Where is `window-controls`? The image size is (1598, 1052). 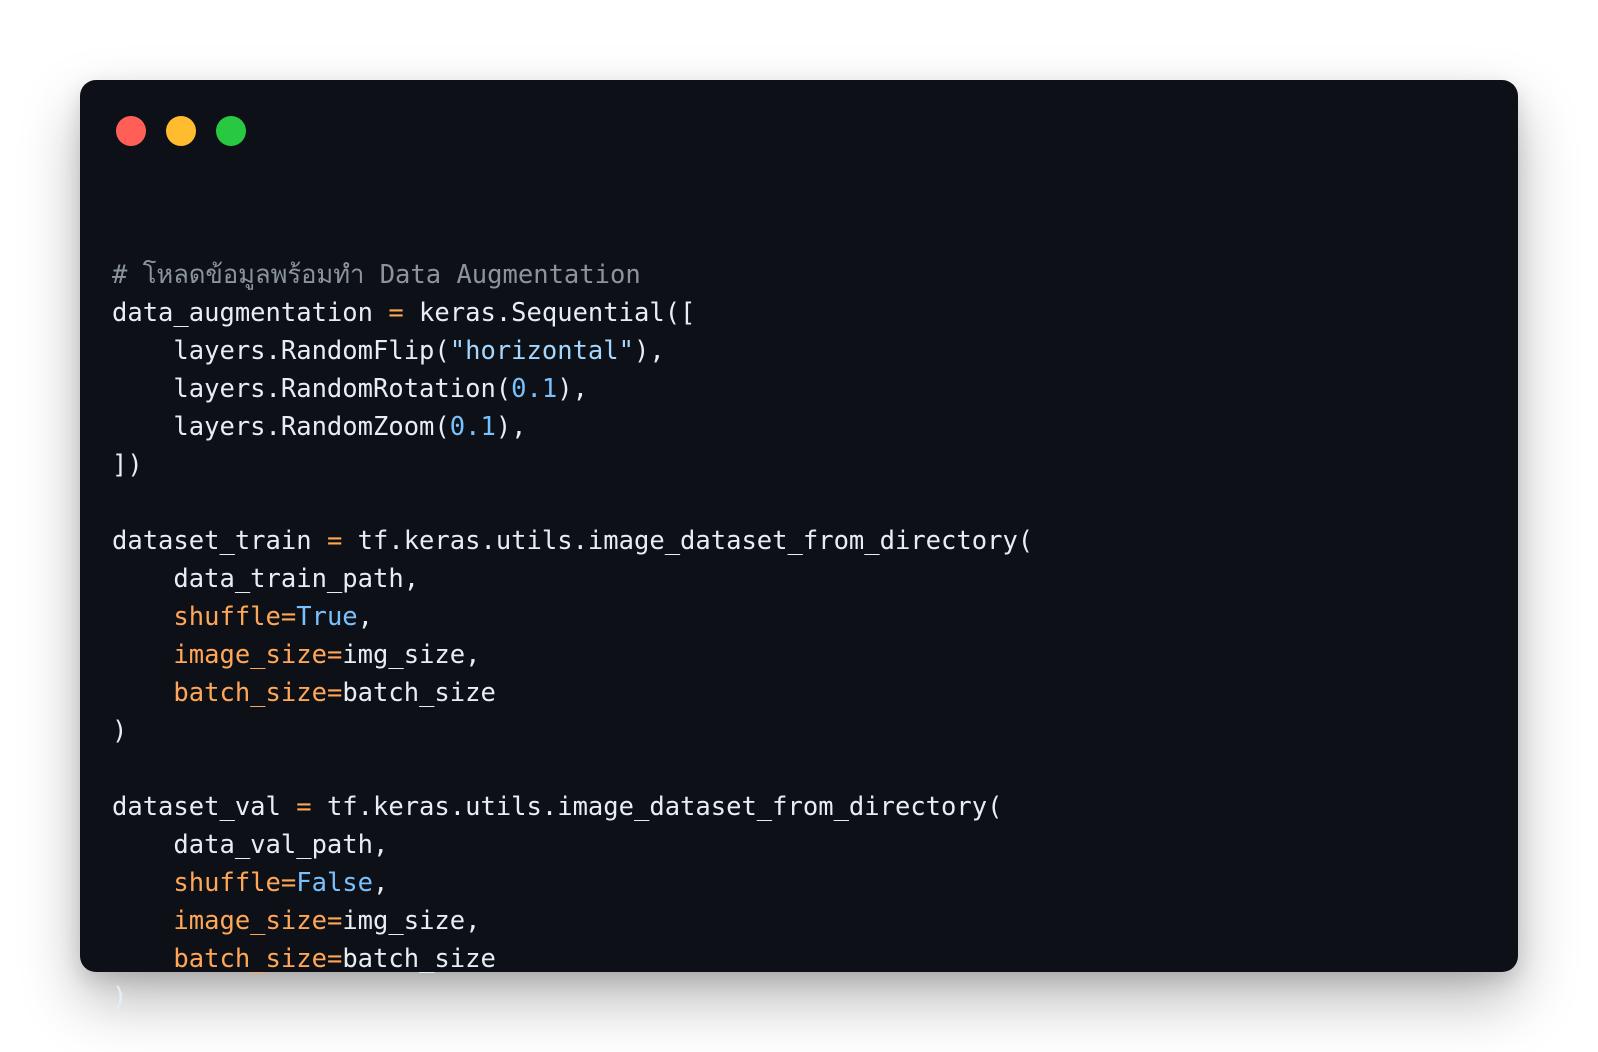
window-controls is located at coordinates (181, 131).